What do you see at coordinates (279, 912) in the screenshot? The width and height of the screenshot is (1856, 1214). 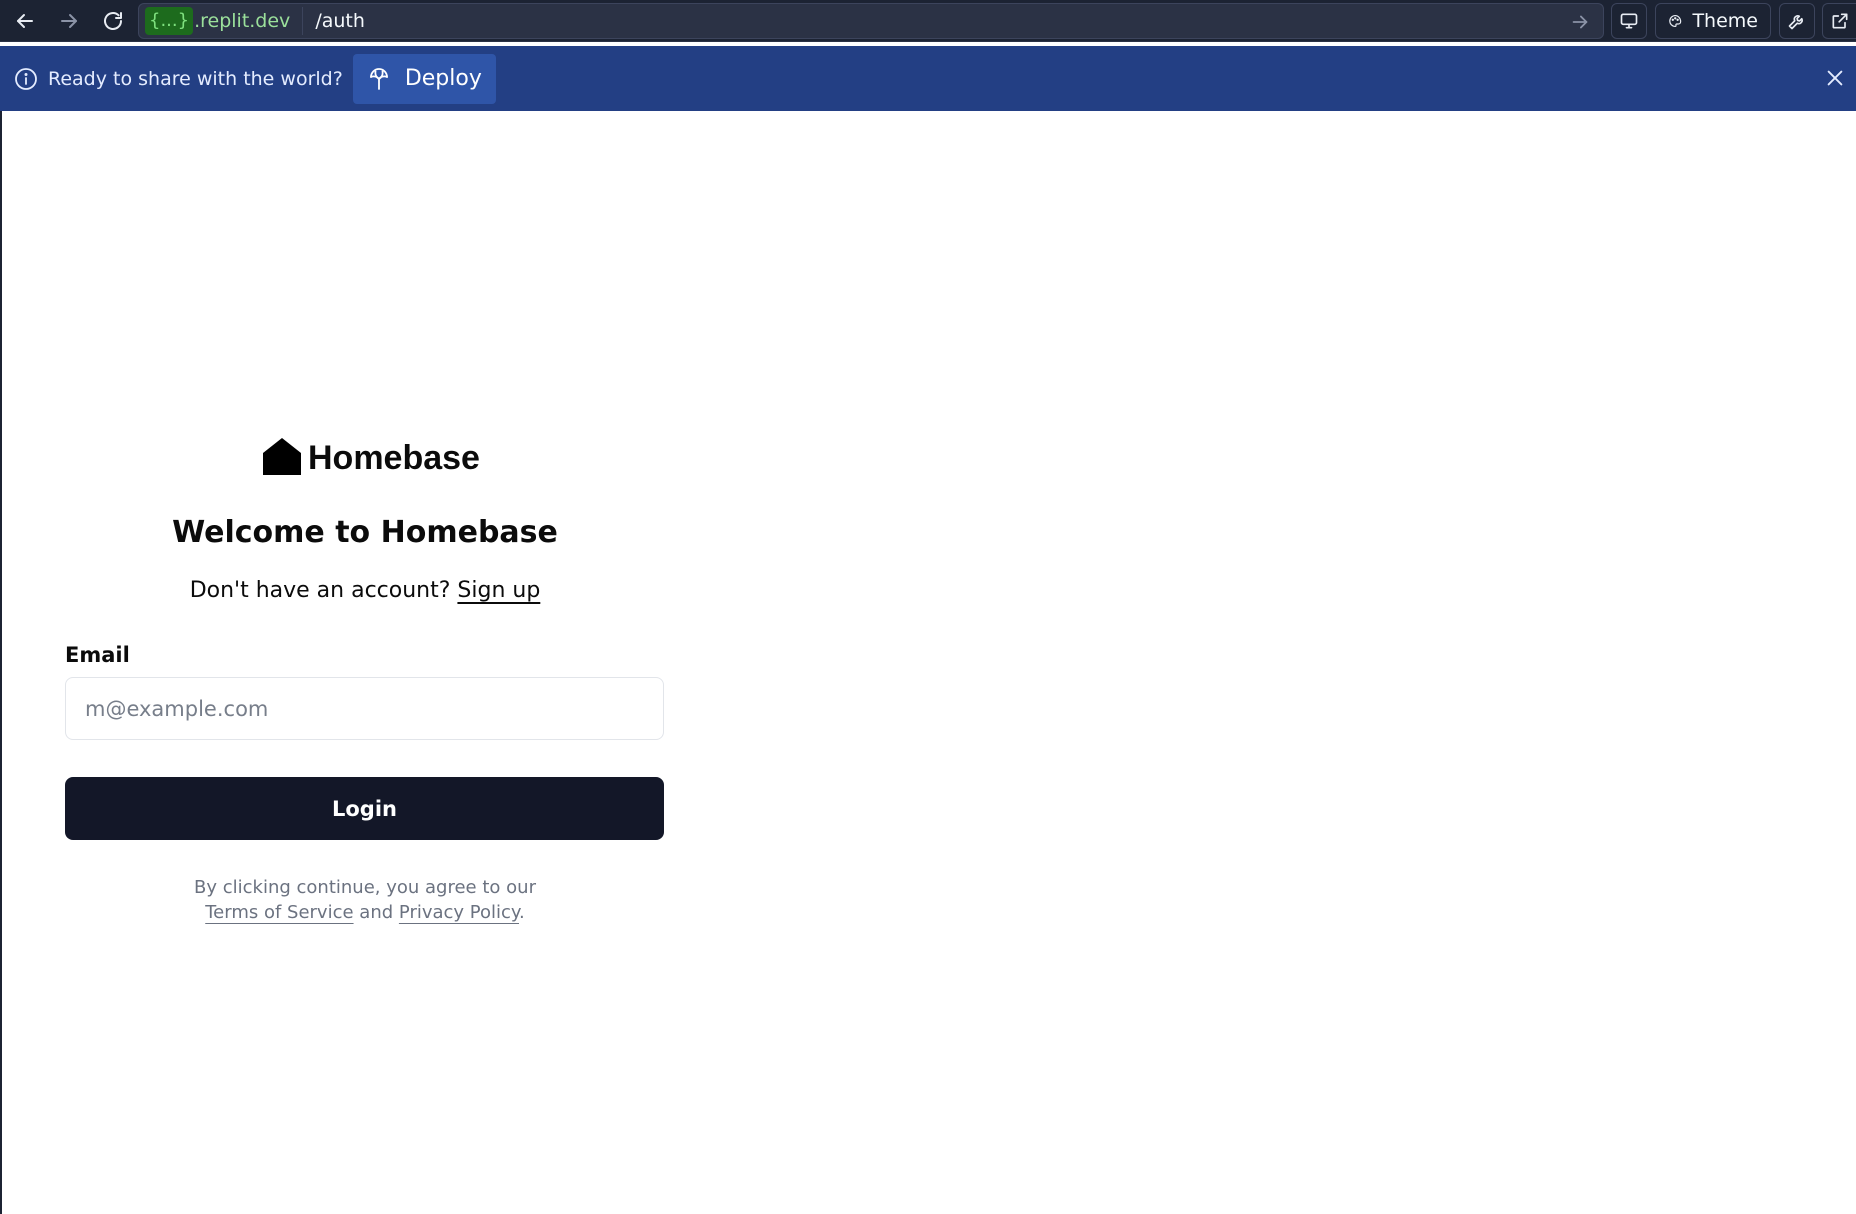 I see `terms-link: Terms of Service` at bounding box center [279, 912].